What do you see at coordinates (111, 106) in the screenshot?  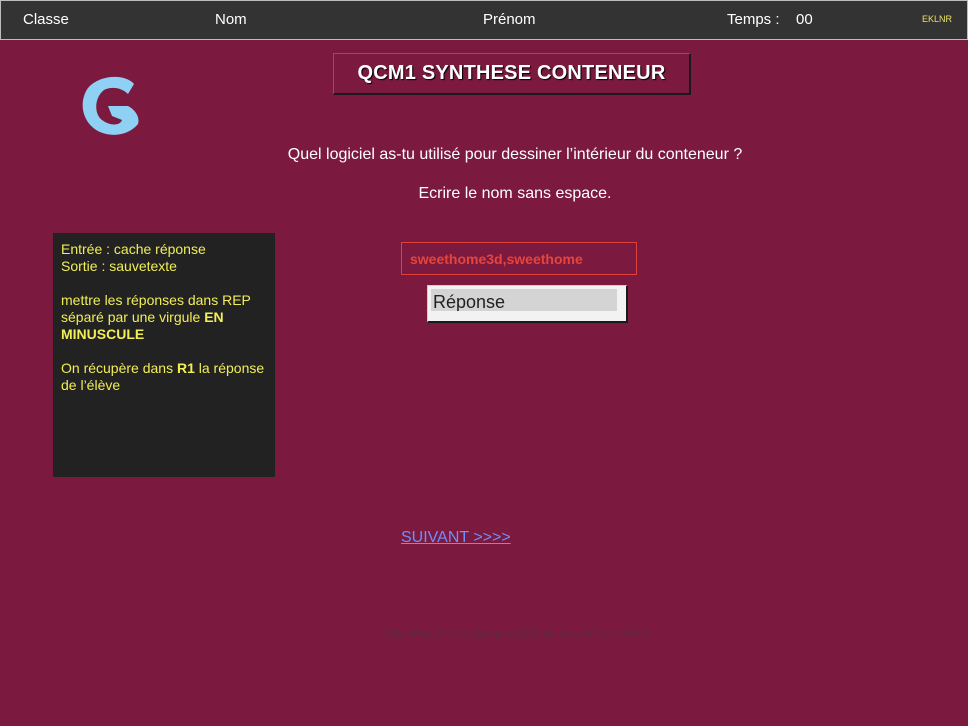 I see `g-logo-icon` at bounding box center [111, 106].